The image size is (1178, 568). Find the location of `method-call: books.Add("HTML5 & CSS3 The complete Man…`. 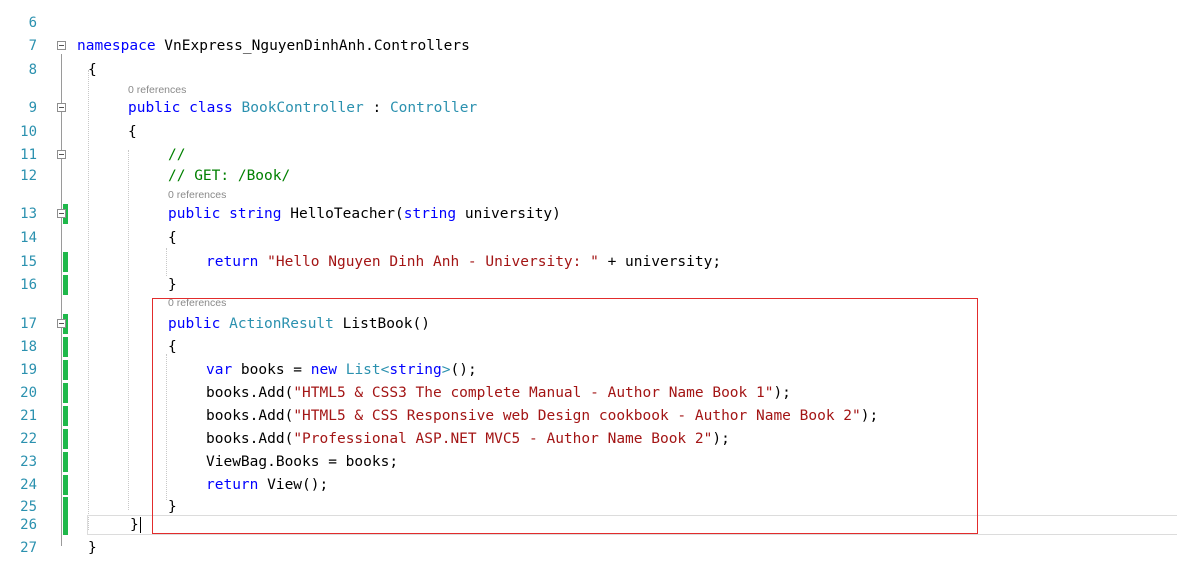

method-call: books.Add("HTML5 & CSS3 The complete Man… is located at coordinates (498, 393).